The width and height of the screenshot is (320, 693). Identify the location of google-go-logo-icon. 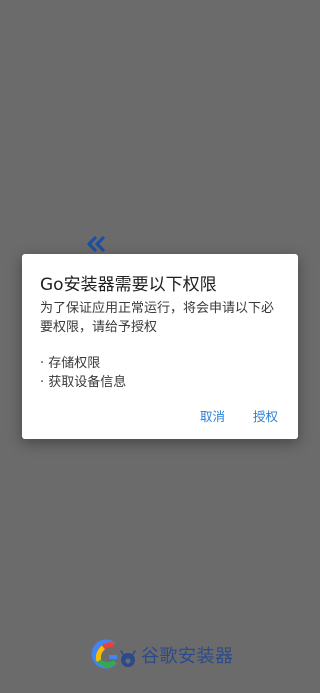
(113, 654).